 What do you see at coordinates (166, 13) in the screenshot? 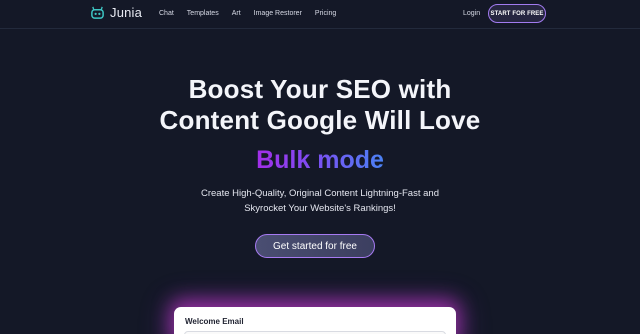
I see `nav-link-chat: Chat` at bounding box center [166, 13].